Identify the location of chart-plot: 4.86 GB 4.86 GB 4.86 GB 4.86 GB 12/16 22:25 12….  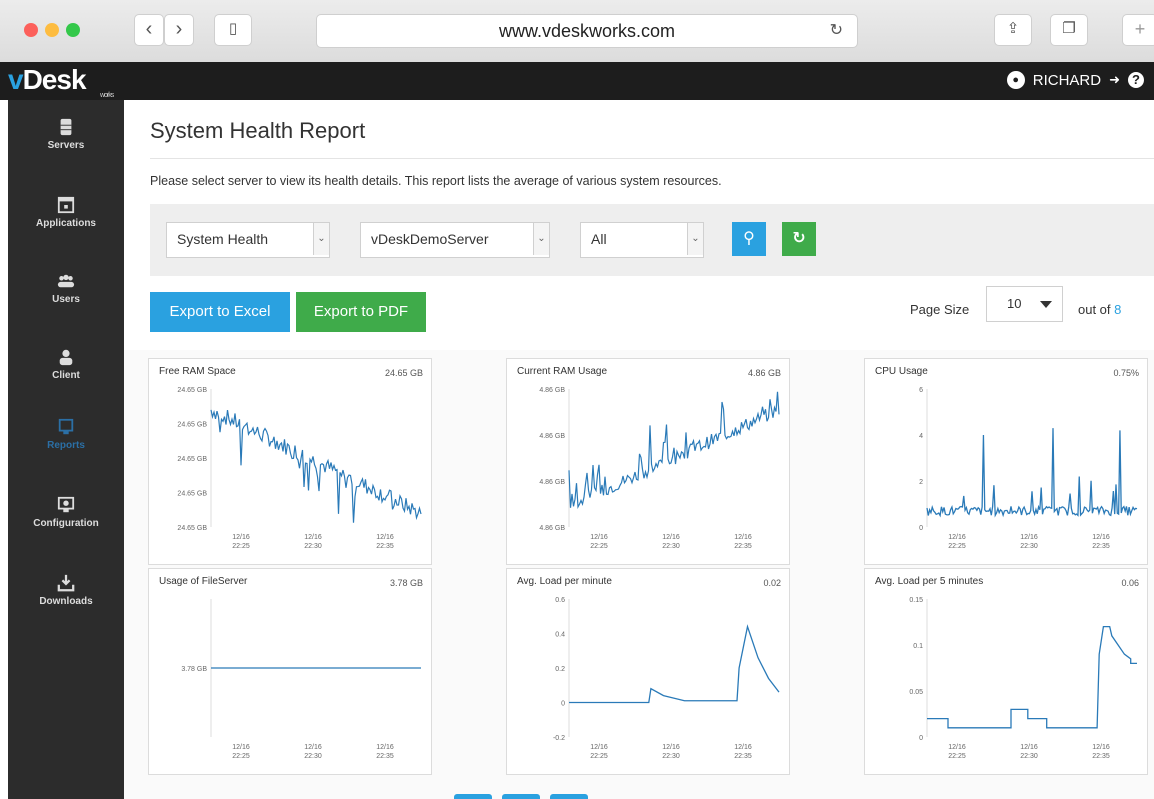
(659, 468).